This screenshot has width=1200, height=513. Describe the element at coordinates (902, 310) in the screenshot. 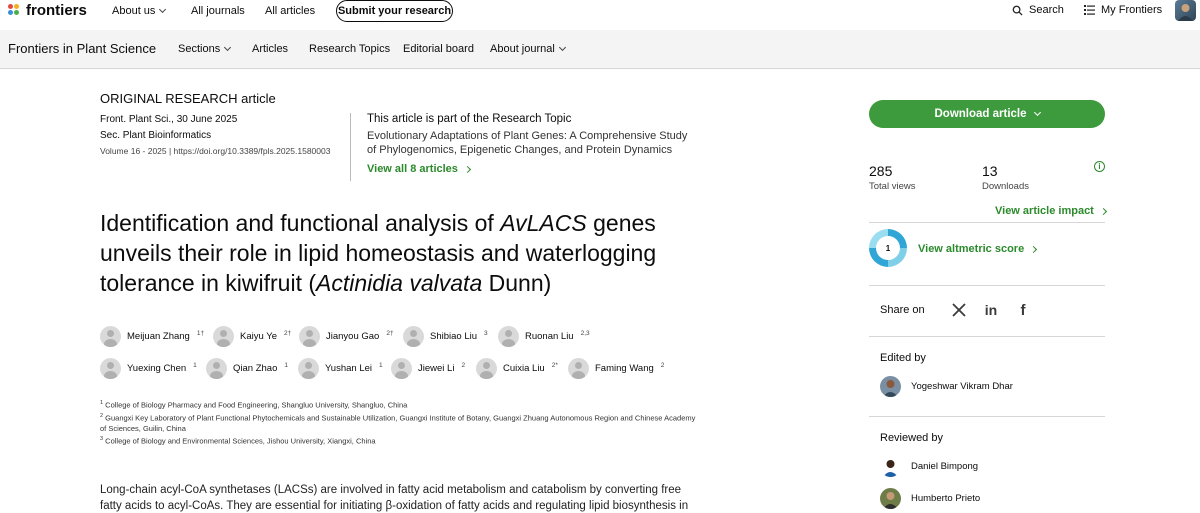

I see `share-on-label: Share on` at that location.